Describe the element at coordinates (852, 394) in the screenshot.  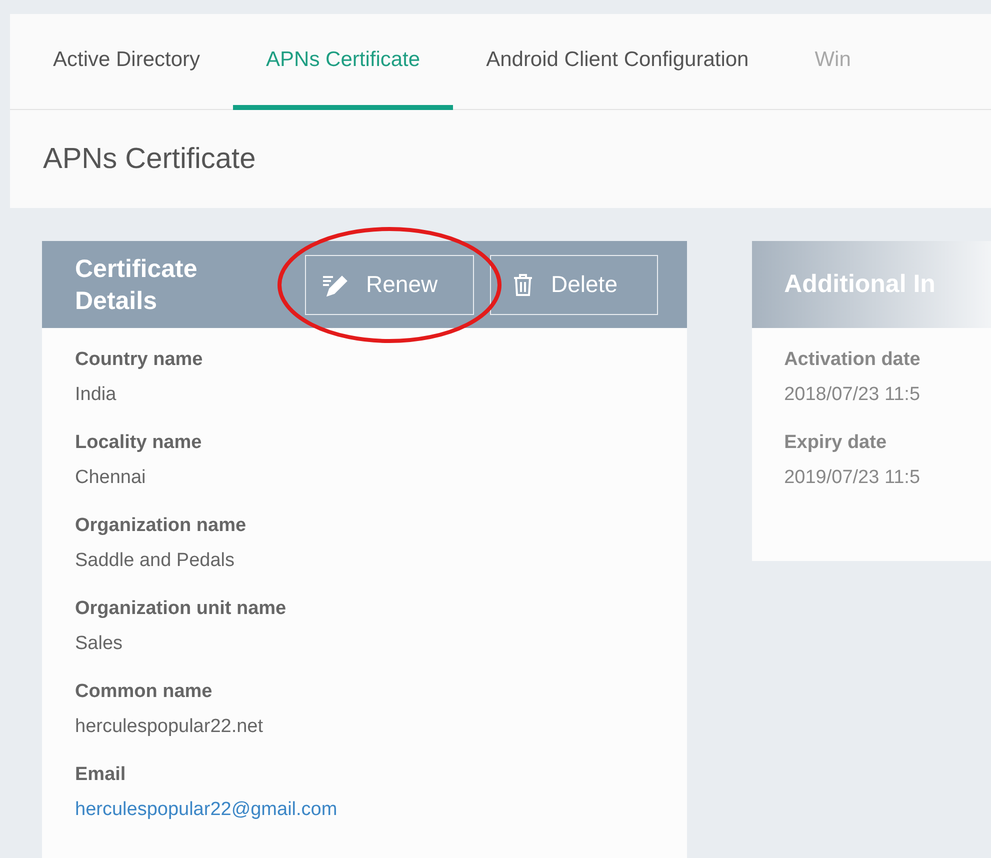
I see `field-value: 2018/07/23 11:5` at that location.